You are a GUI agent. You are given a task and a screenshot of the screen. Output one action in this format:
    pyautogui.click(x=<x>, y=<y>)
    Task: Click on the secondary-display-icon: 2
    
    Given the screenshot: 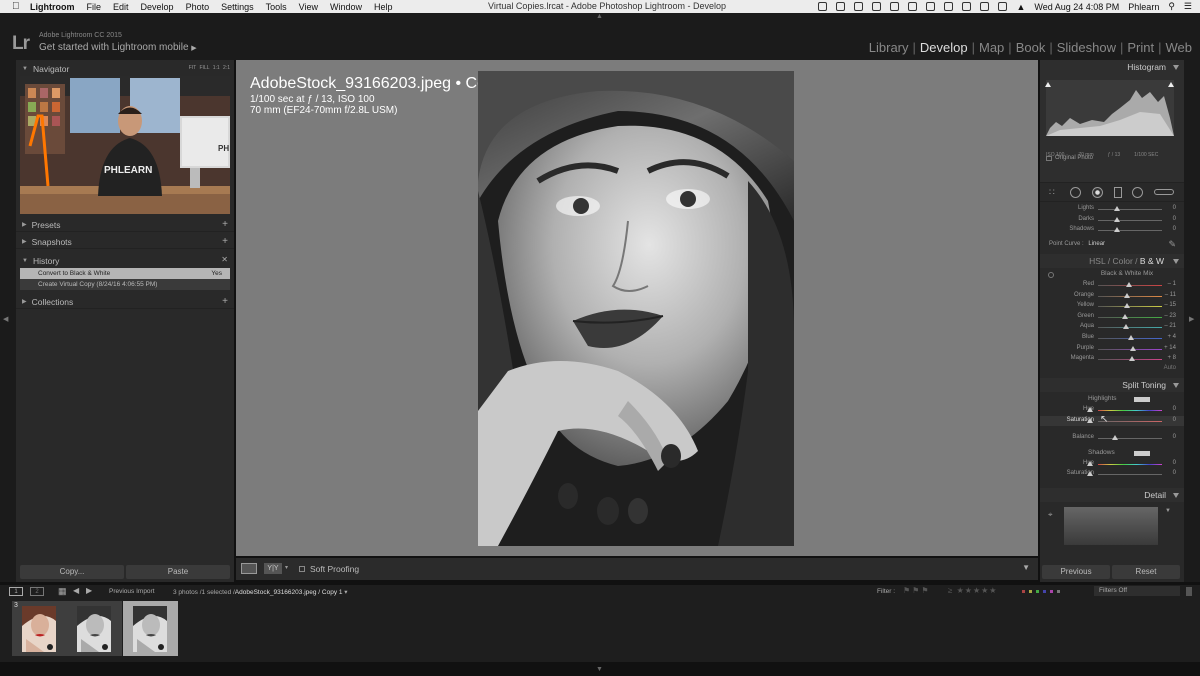 What is the action you would take?
    pyautogui.click(x=37, y=591)
    